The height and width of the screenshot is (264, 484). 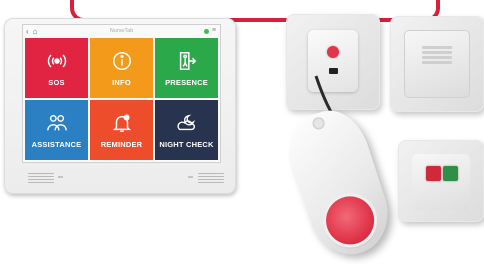 I want to click on red-square-icon, so click(x=433, y=173).